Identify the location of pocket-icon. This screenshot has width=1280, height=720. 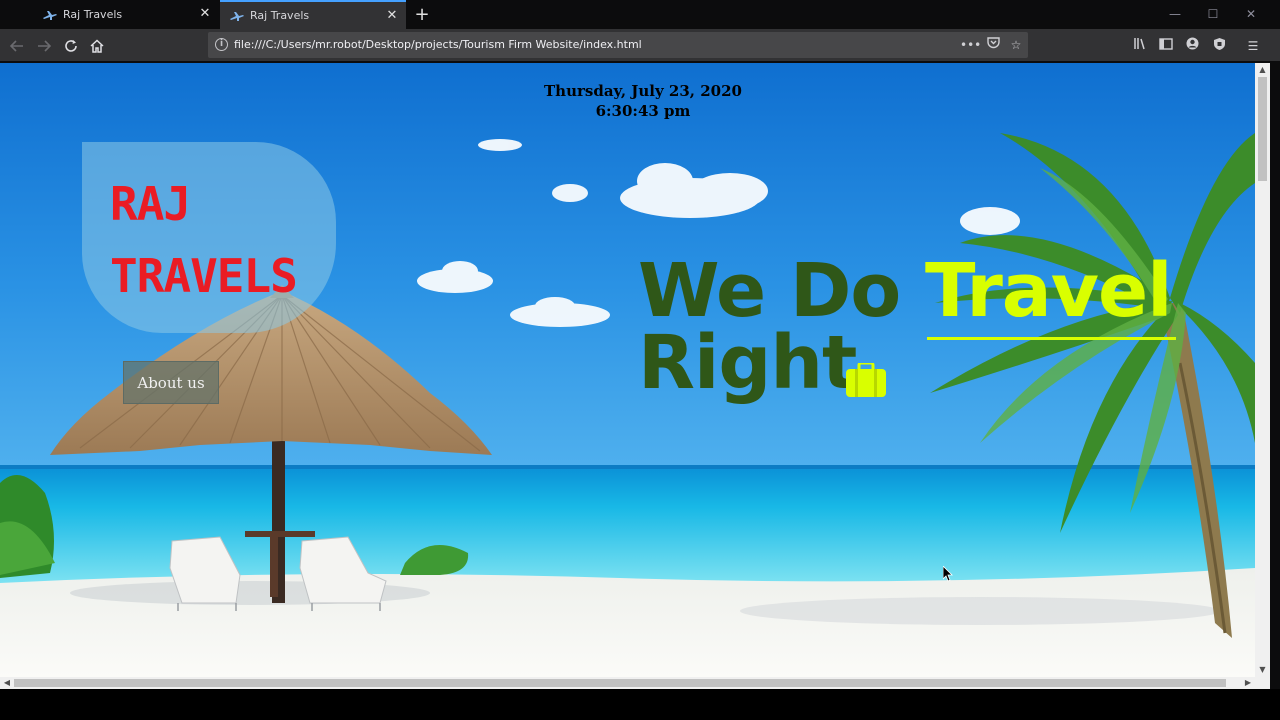
(993, 45).